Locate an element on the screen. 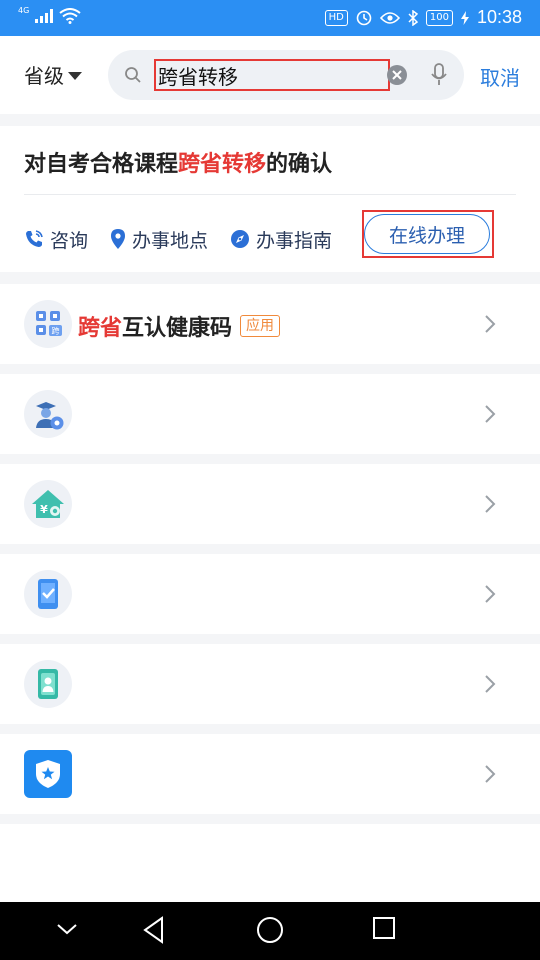 The height and width of the screenshot is (960, 540). consult-action: 咨询 is located at coordinates (56, 239).